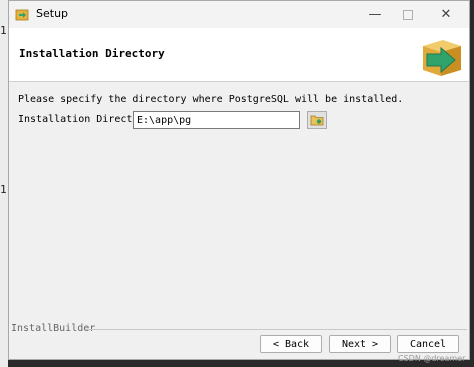 This screenshot has height=367, width=474. What do you see at coordinates (84, 119) in the screenshot?
I see `installation-directory-label: Installation Directory` at bounding box center [84, 119].